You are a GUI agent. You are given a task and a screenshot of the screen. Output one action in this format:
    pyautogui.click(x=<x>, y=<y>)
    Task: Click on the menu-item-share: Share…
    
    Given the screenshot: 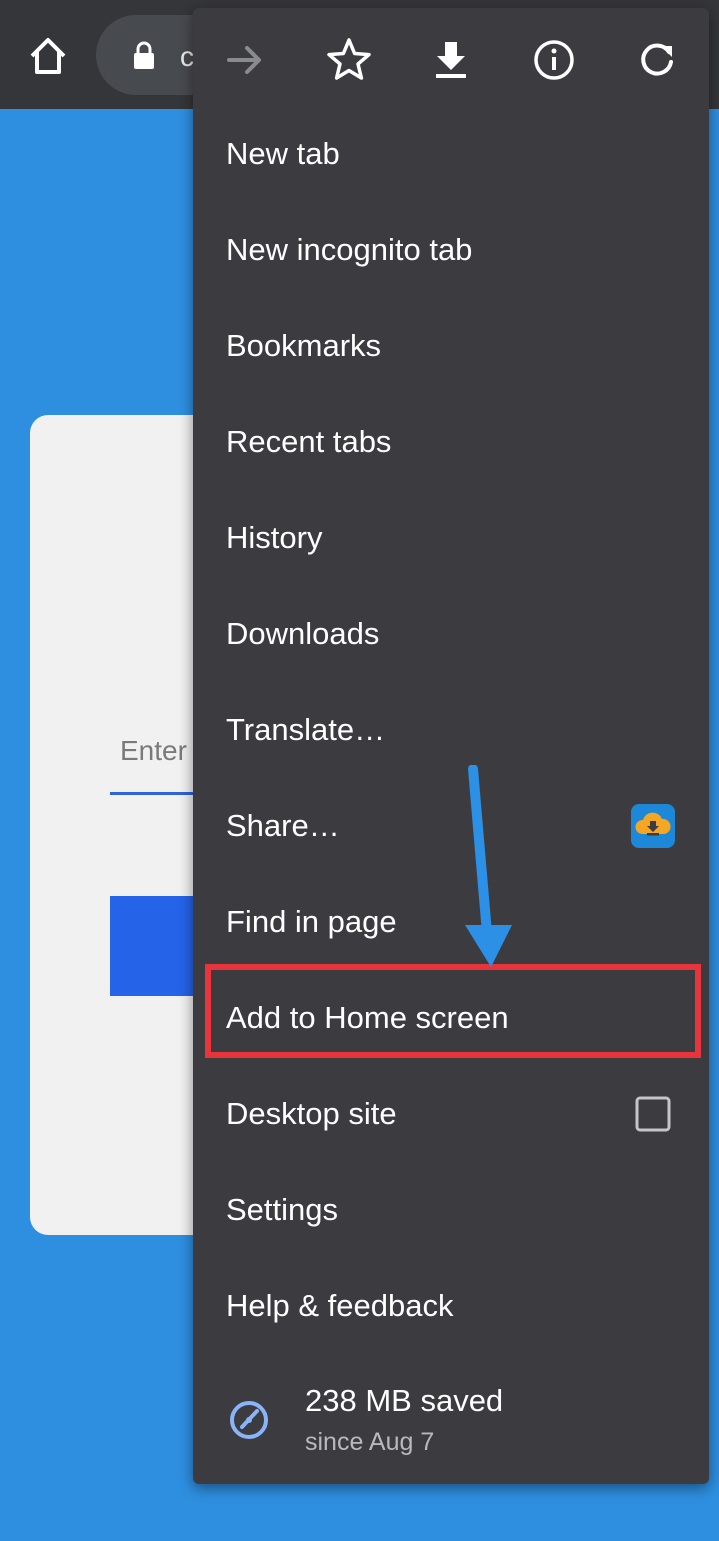 What is the action you would take?
    pyautogui.click(x=451, y=826)
    